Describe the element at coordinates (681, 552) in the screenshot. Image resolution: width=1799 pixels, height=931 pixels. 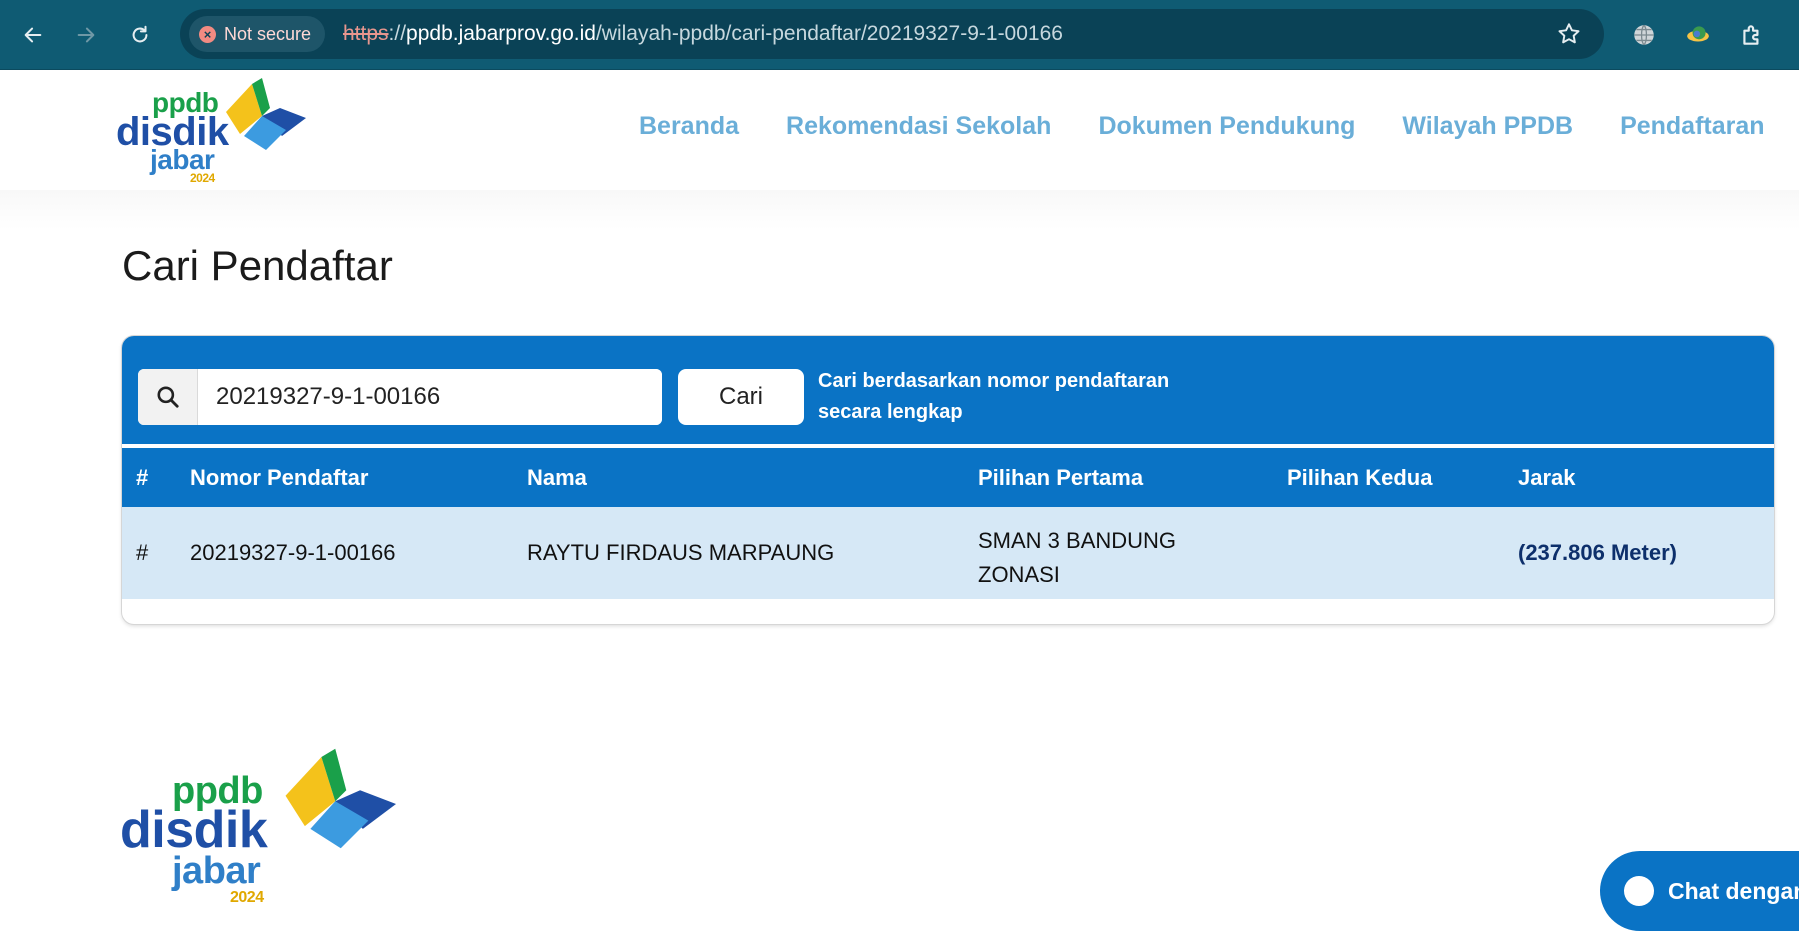
I see `cell-nama: RAYTU FIRDAUS MARPAUNG` at that location.